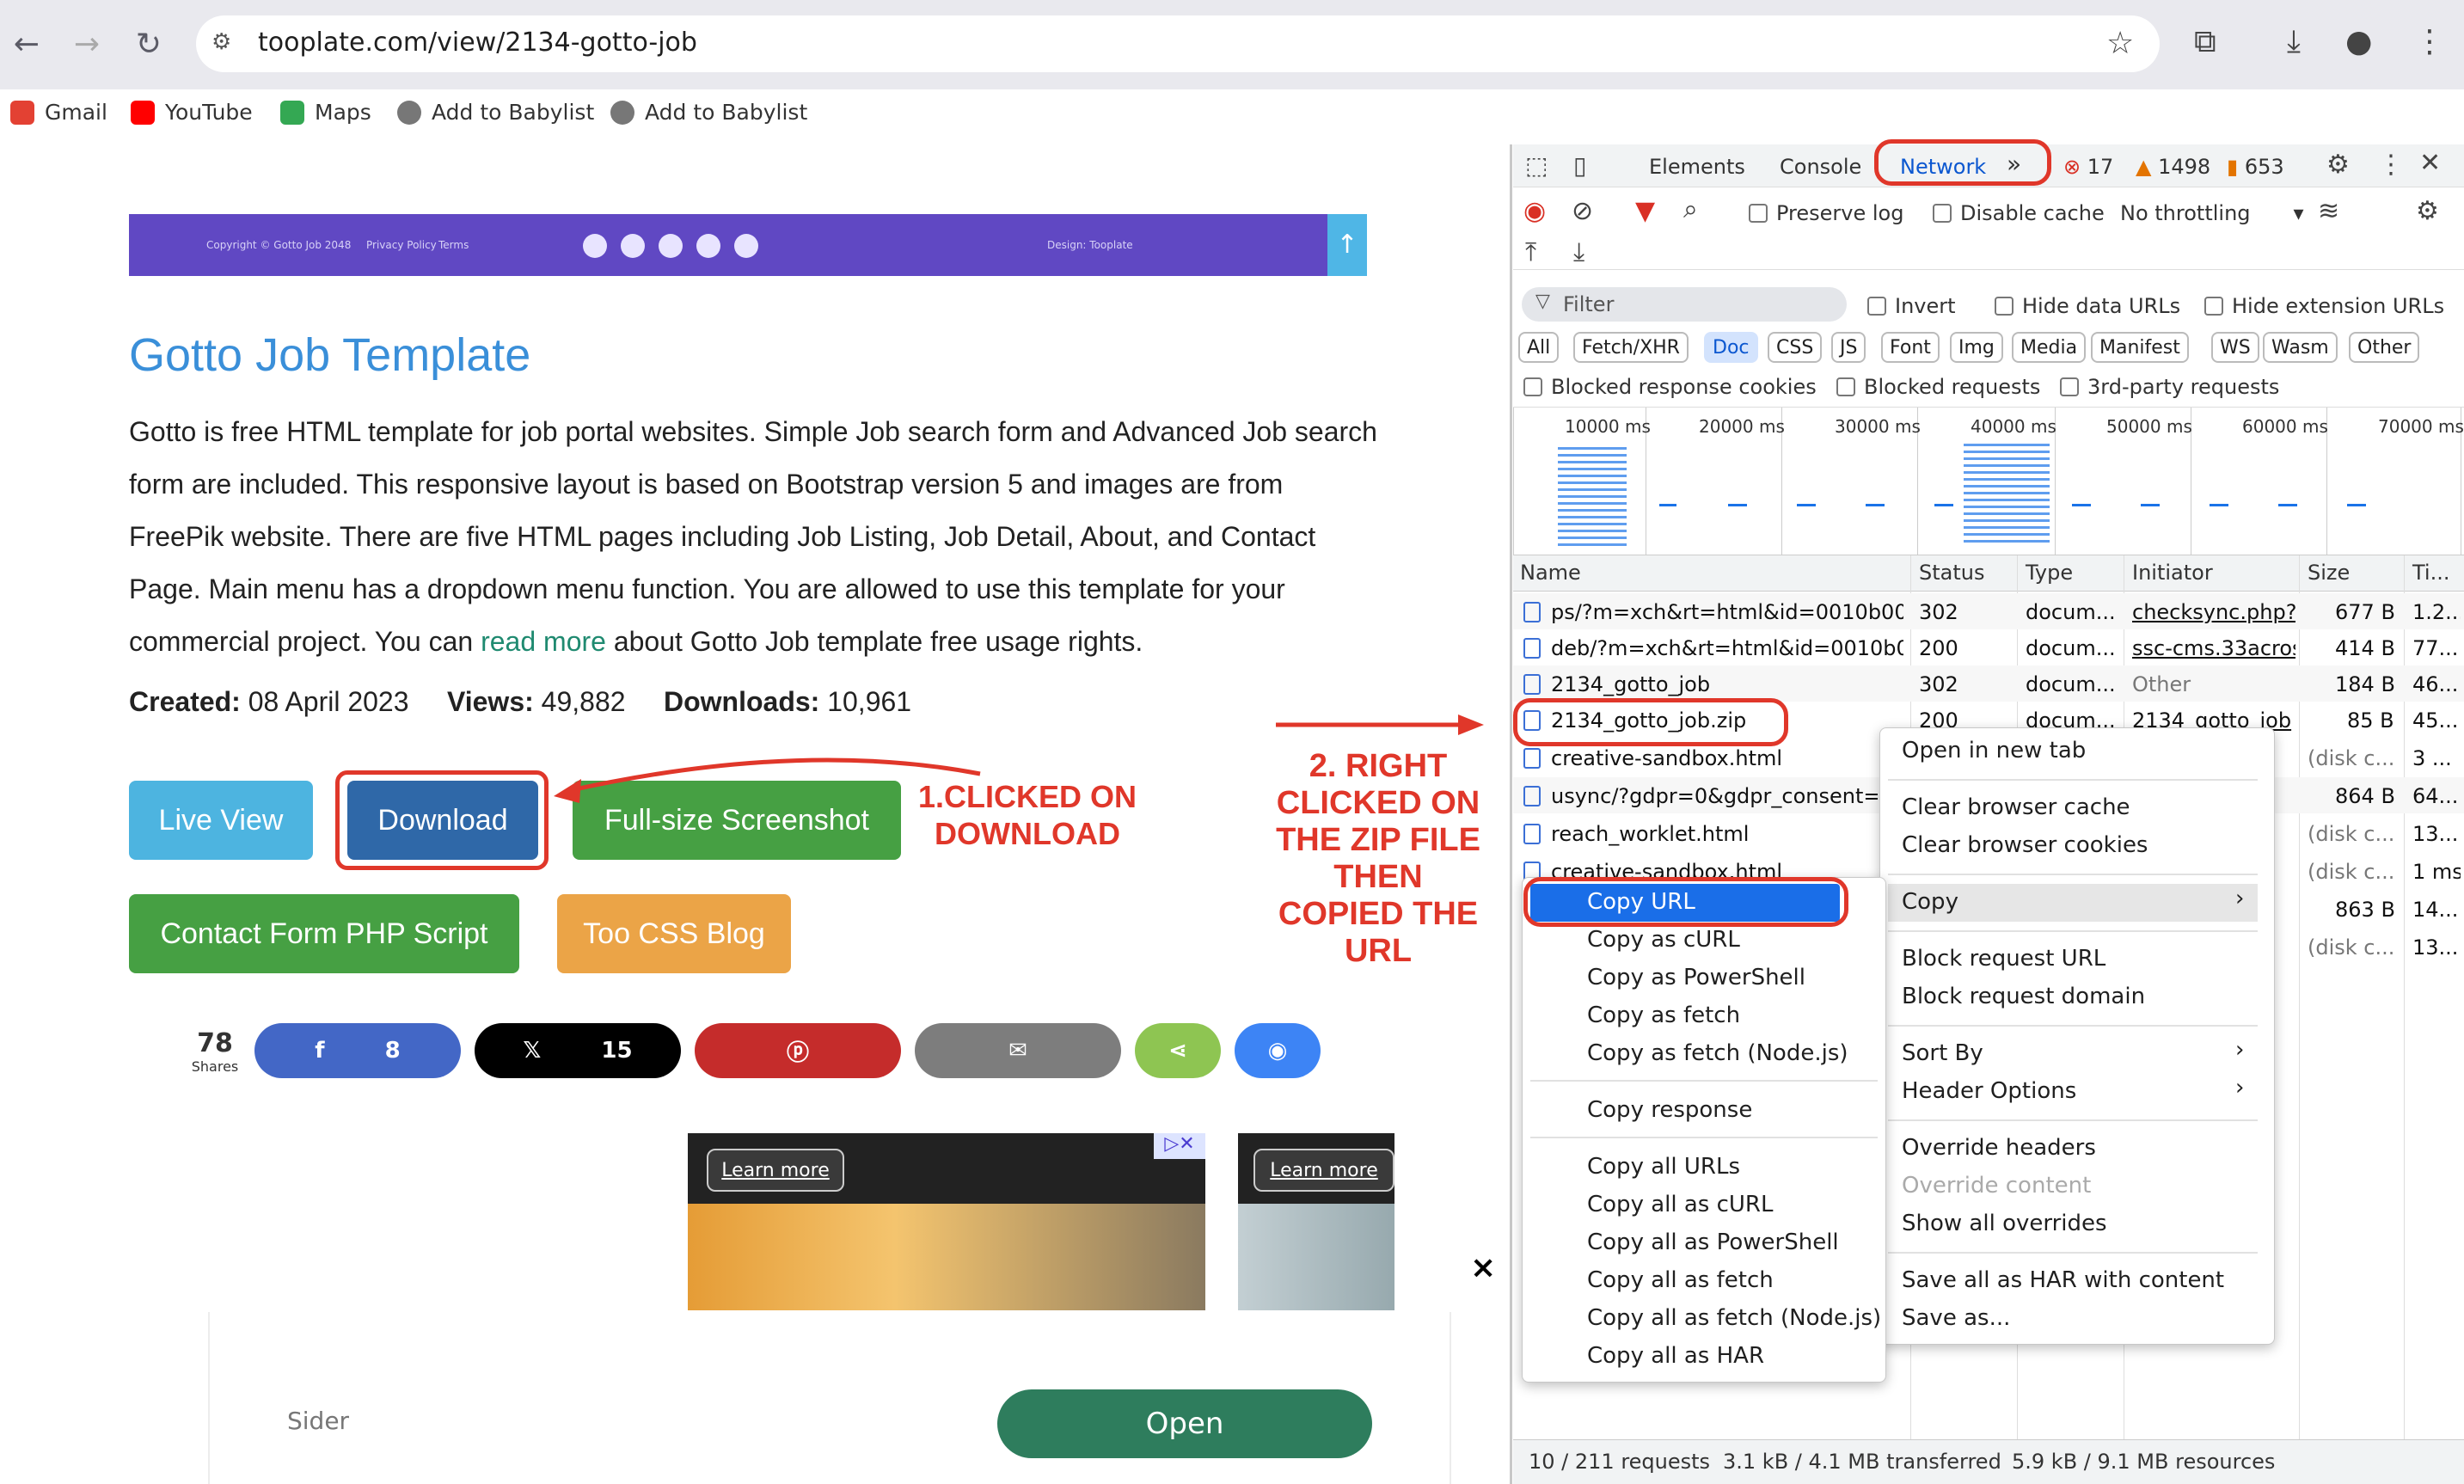 The width and height of the screenshot is (2464, 1484). I want to click on inspect-element-icon: ⬚, so click(1536, 165).